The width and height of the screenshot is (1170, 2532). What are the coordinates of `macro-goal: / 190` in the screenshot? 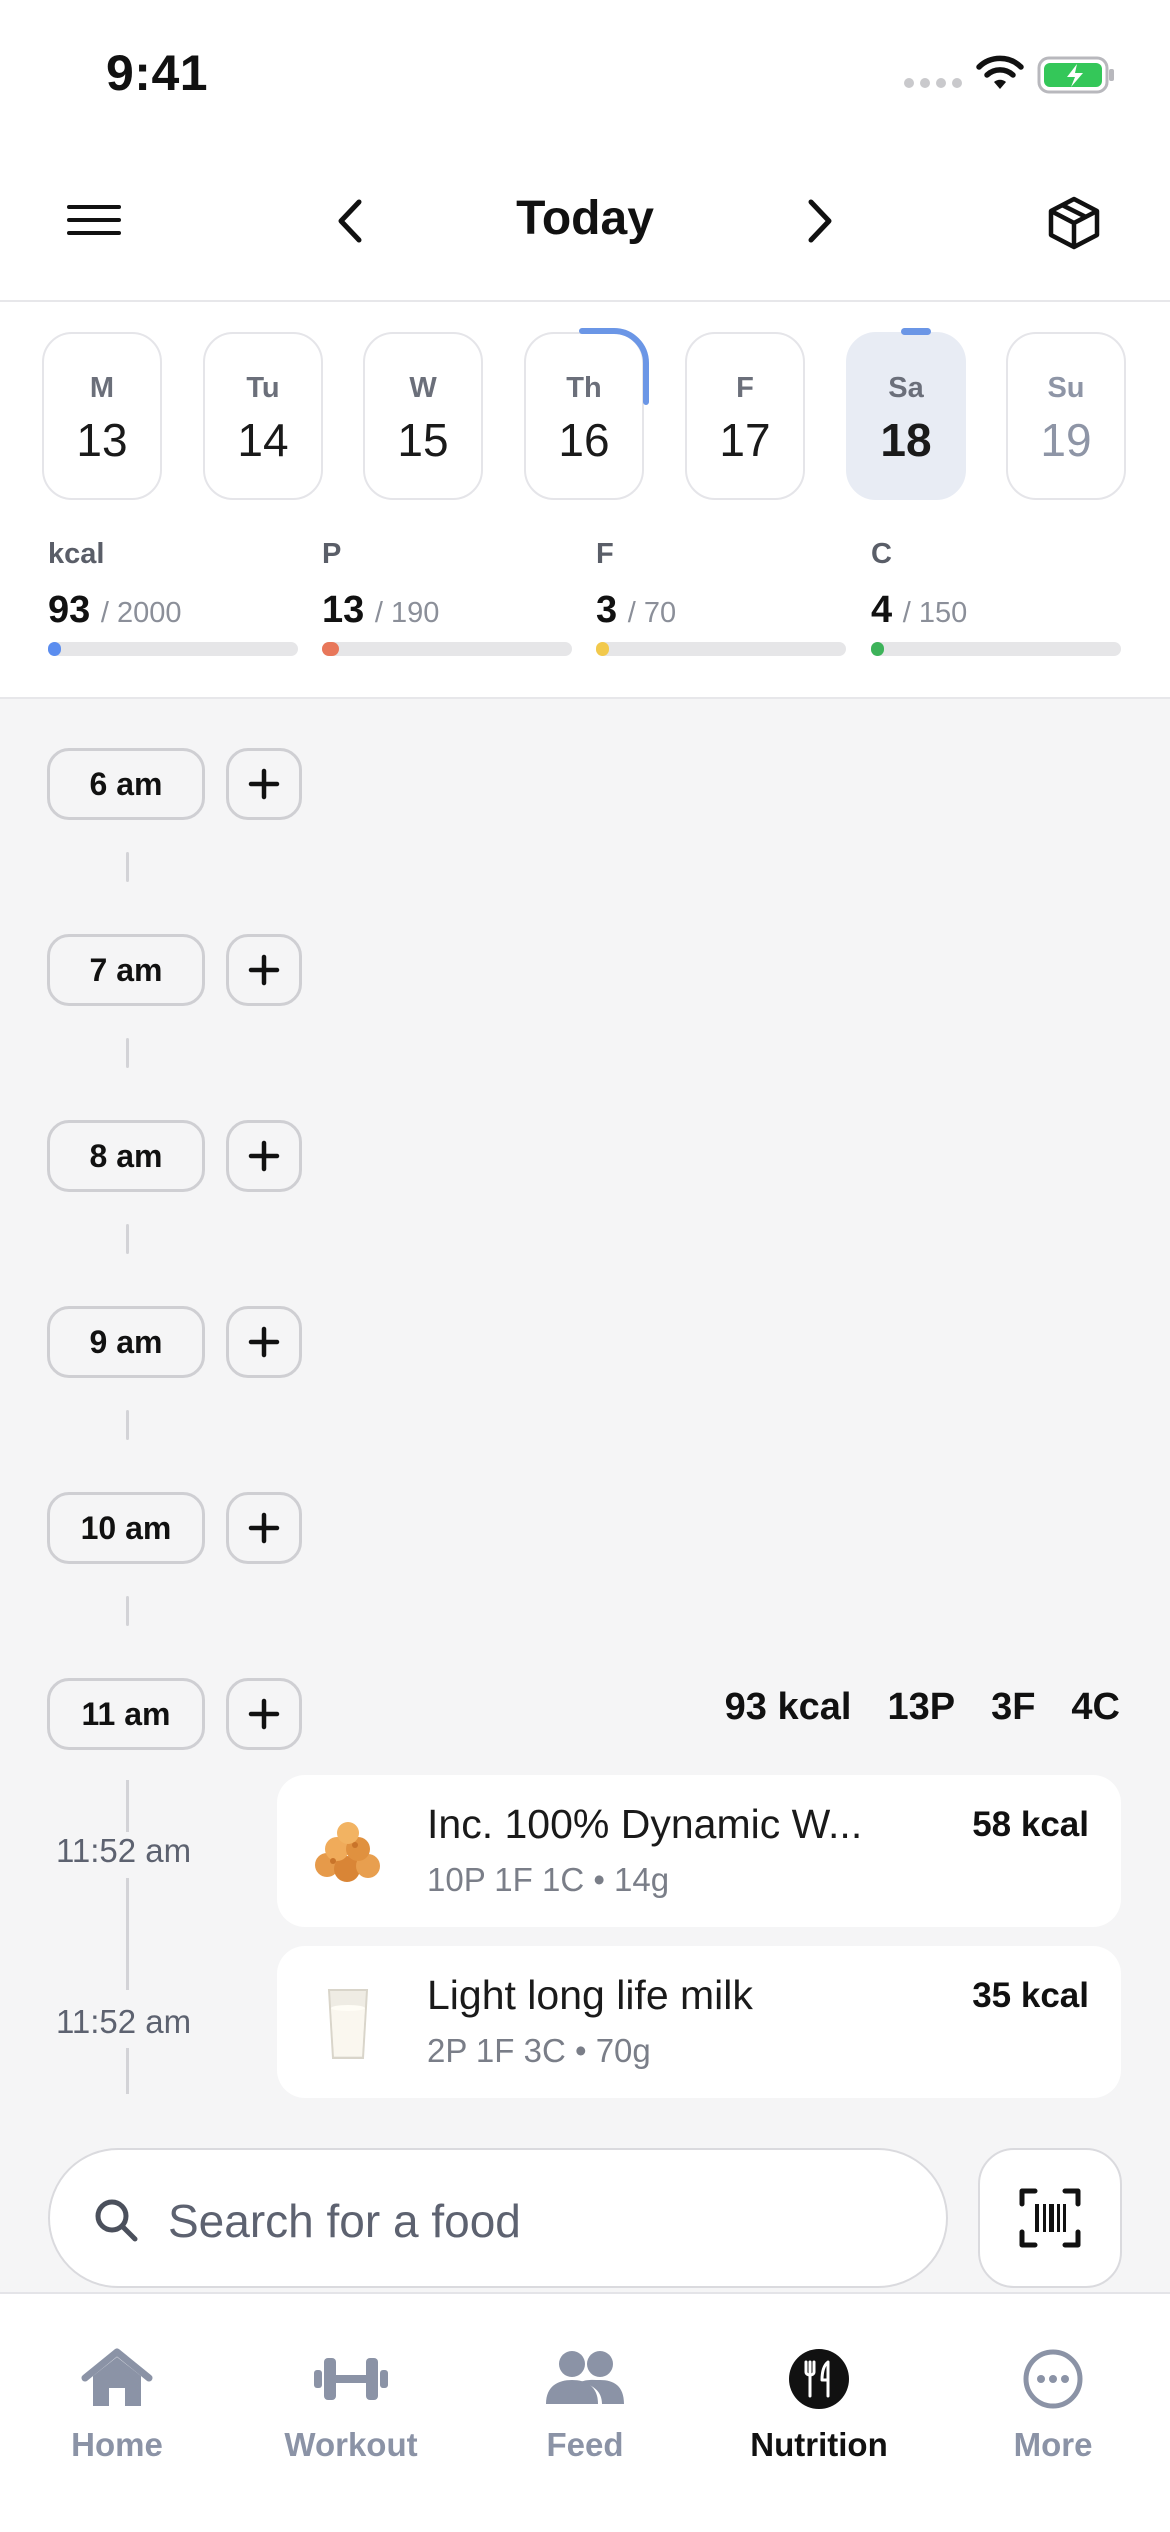 It's located at (407, 613).